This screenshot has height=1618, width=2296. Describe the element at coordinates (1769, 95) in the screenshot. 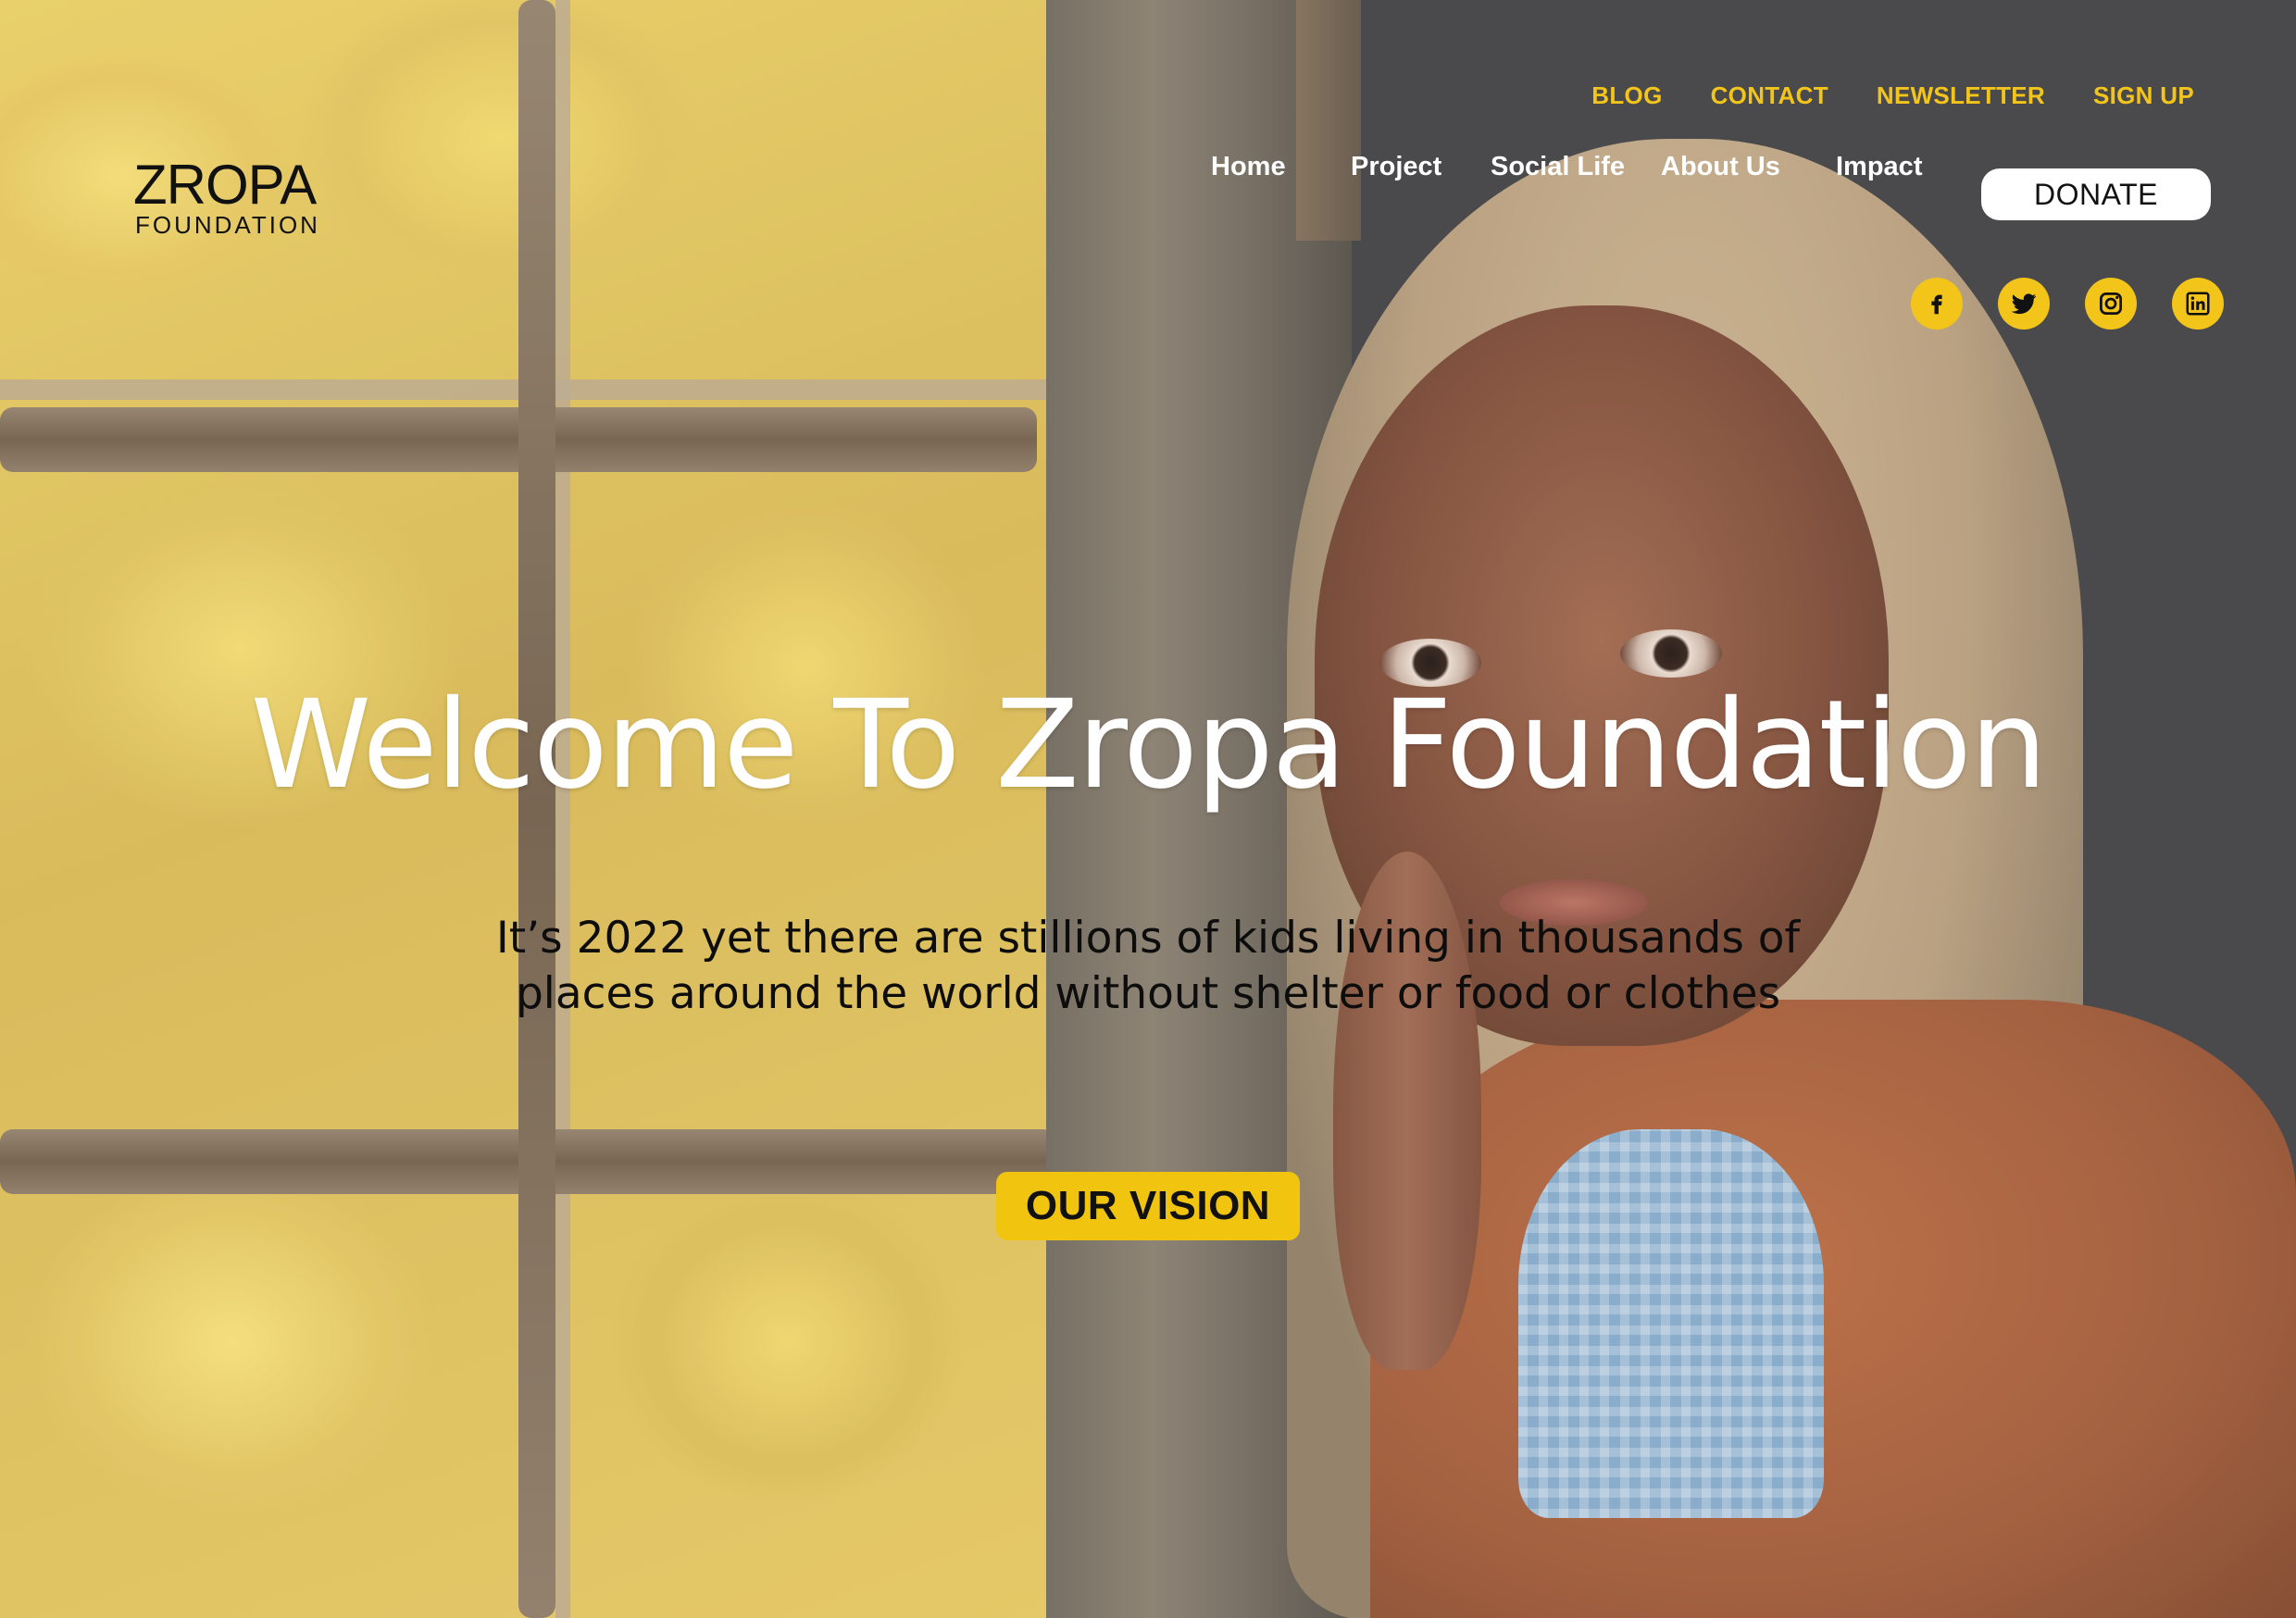

I see `util-link-contact: CONTACT` at that location.